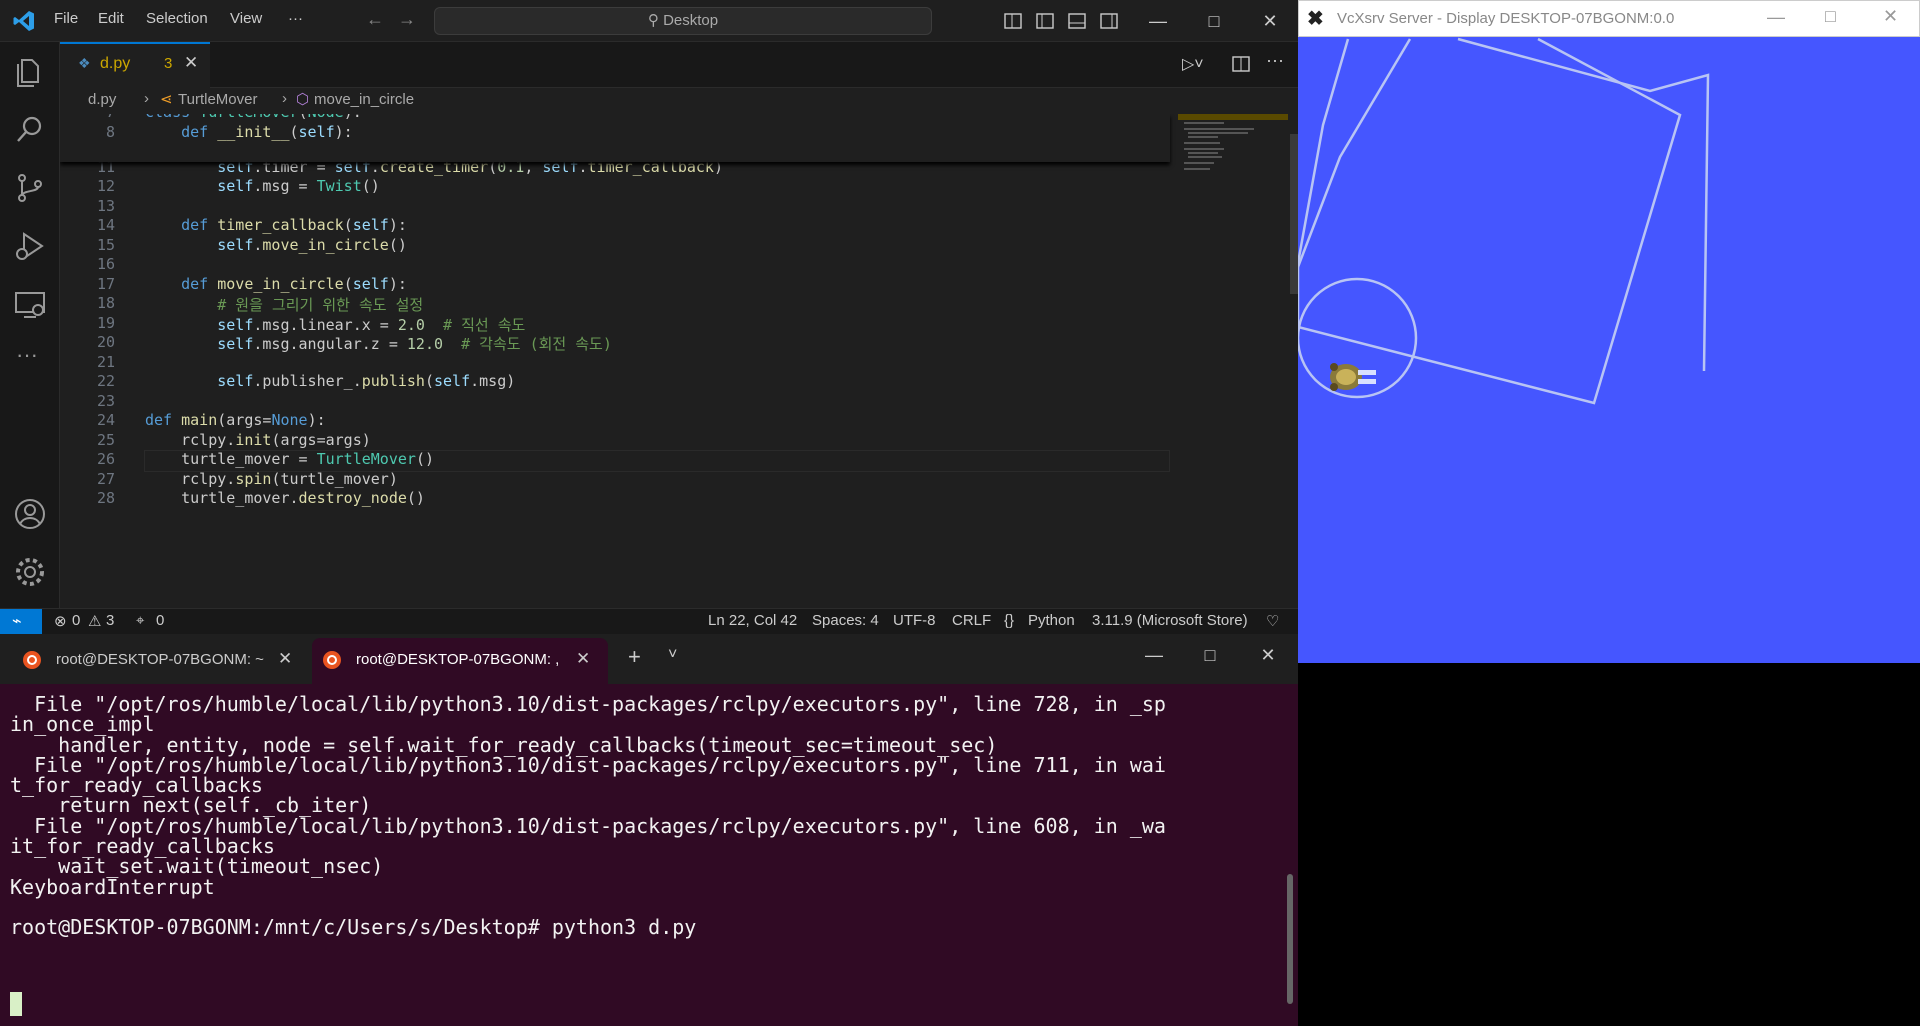  What do you see at coordinates (160, 620) in the screenshot?
I see `ports-count: 0` at bounding box center [160, 620].